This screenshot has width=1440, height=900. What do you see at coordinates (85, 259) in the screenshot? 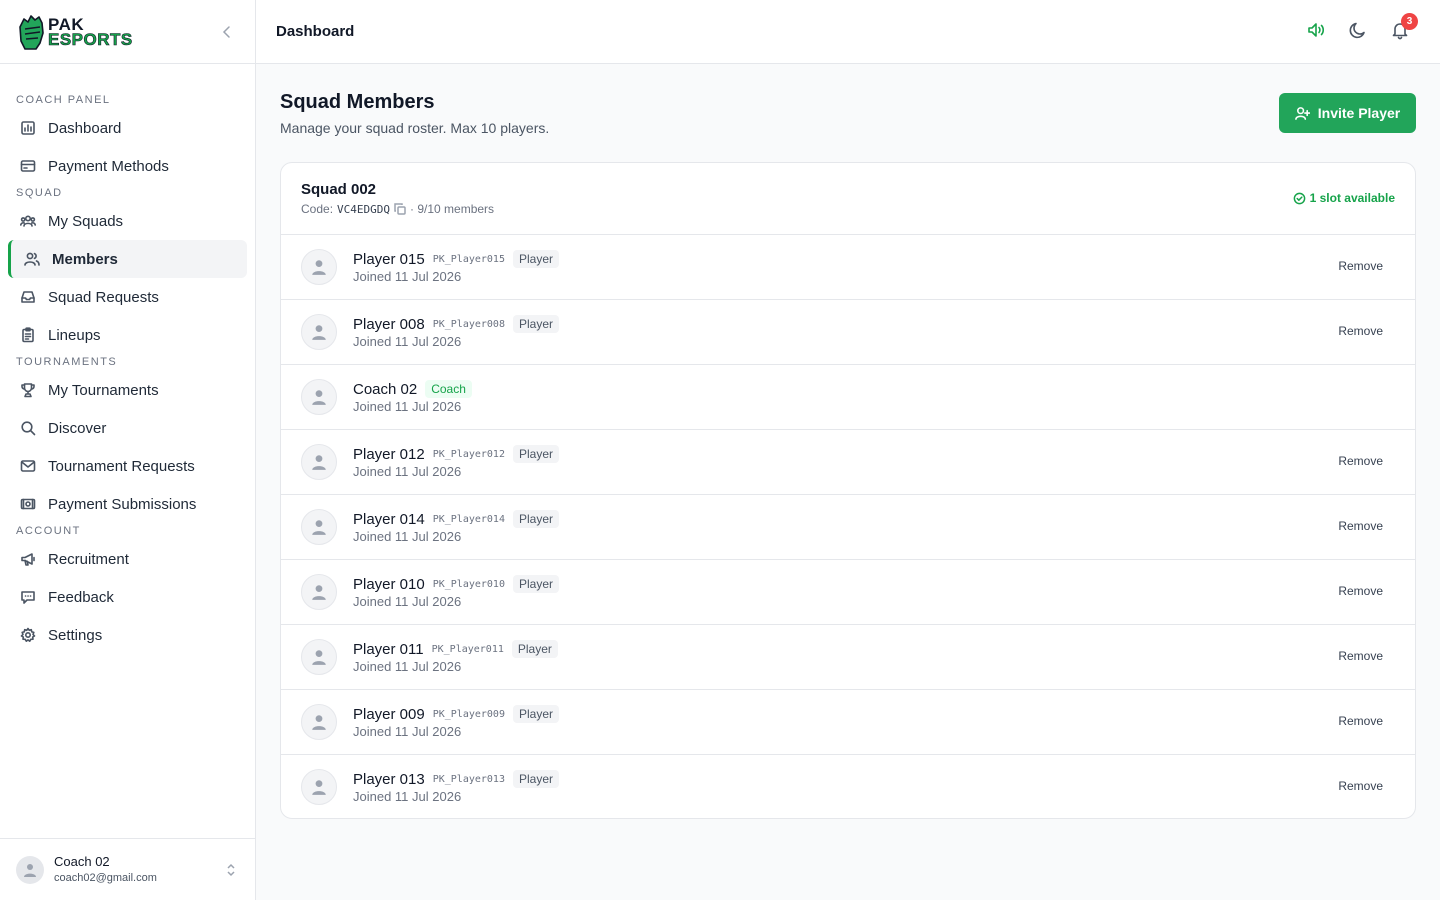
I see `sidebar-item-label: Members` at bounding box center [85, 259].